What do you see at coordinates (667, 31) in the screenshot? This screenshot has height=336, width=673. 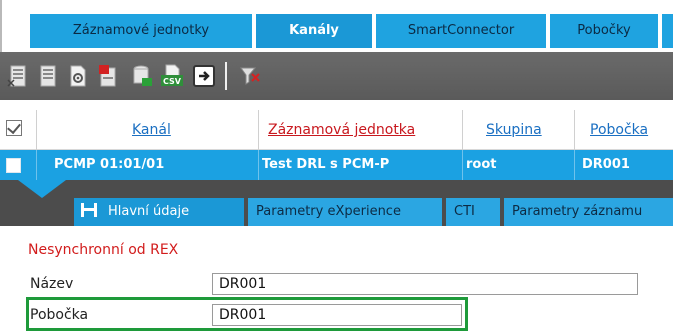 I see `tab-overflow` at bounding box center [667, 31].